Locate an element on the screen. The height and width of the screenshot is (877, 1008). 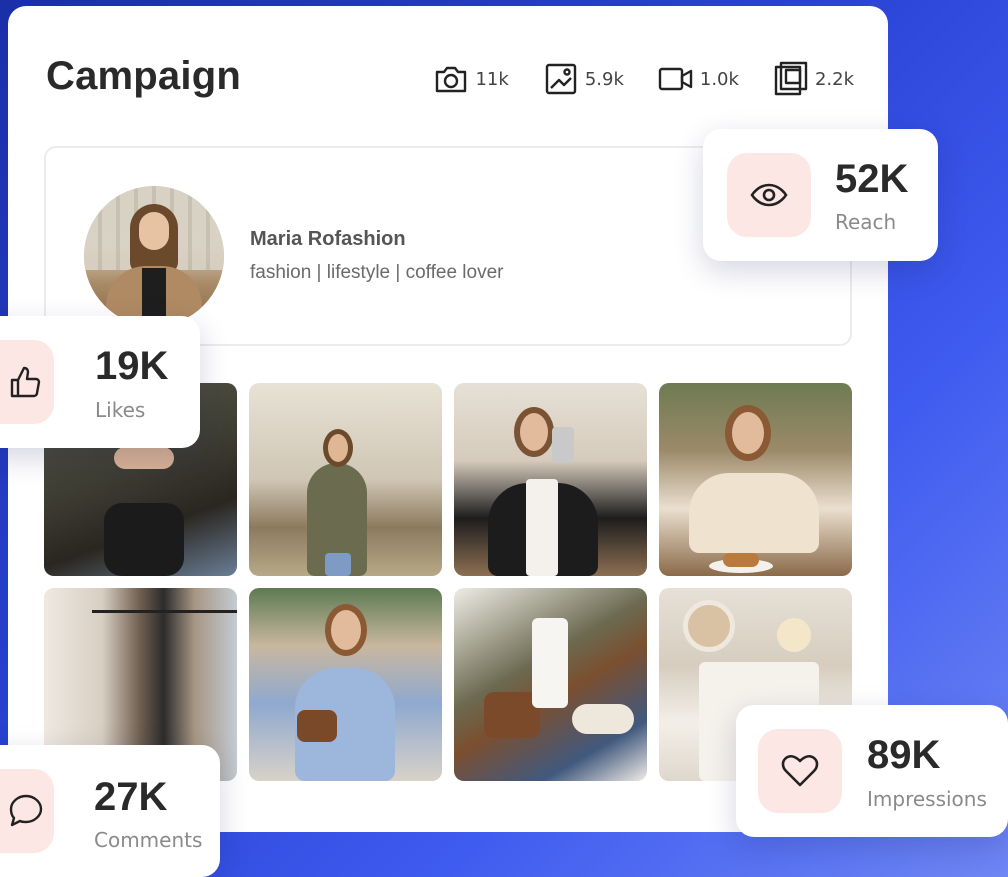
profile-bio: fashion | lifestyle | coffee lover is located at coordinates (377, 272).